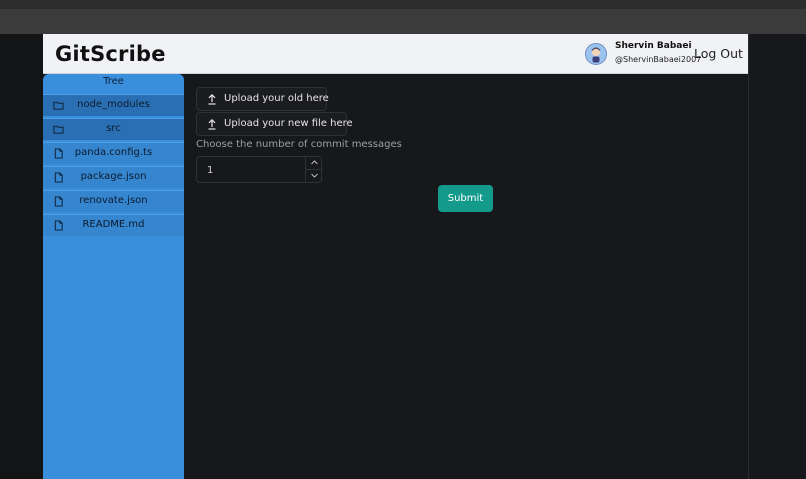 The image size is (806, 479). What do you see at coordinates (718, 53) in the screenshot?
I see `logout-button: Log Out` at bounding box center [718, 53].